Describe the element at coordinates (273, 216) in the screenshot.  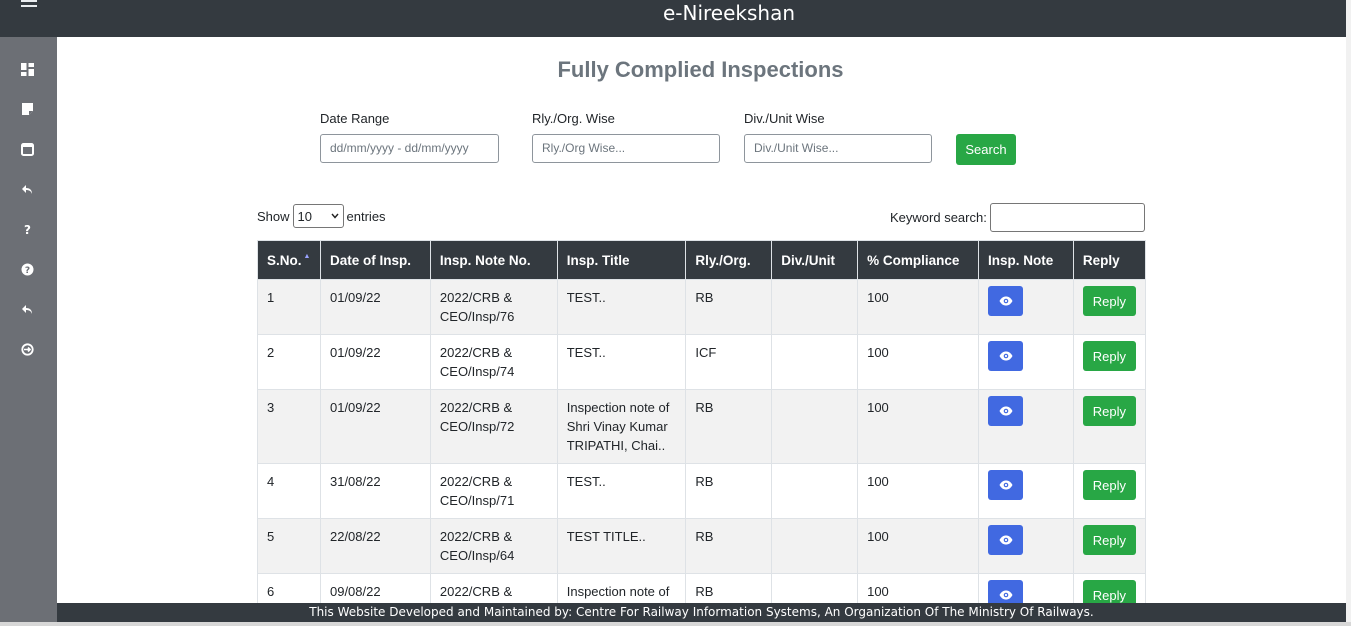
I see `show-label: Show` at that location.